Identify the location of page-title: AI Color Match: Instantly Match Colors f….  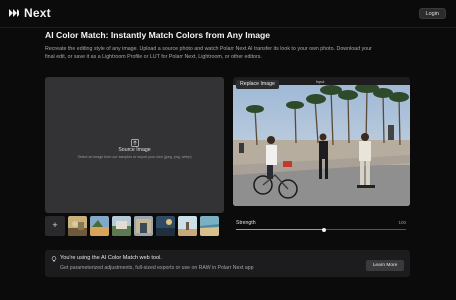
(158, 35).